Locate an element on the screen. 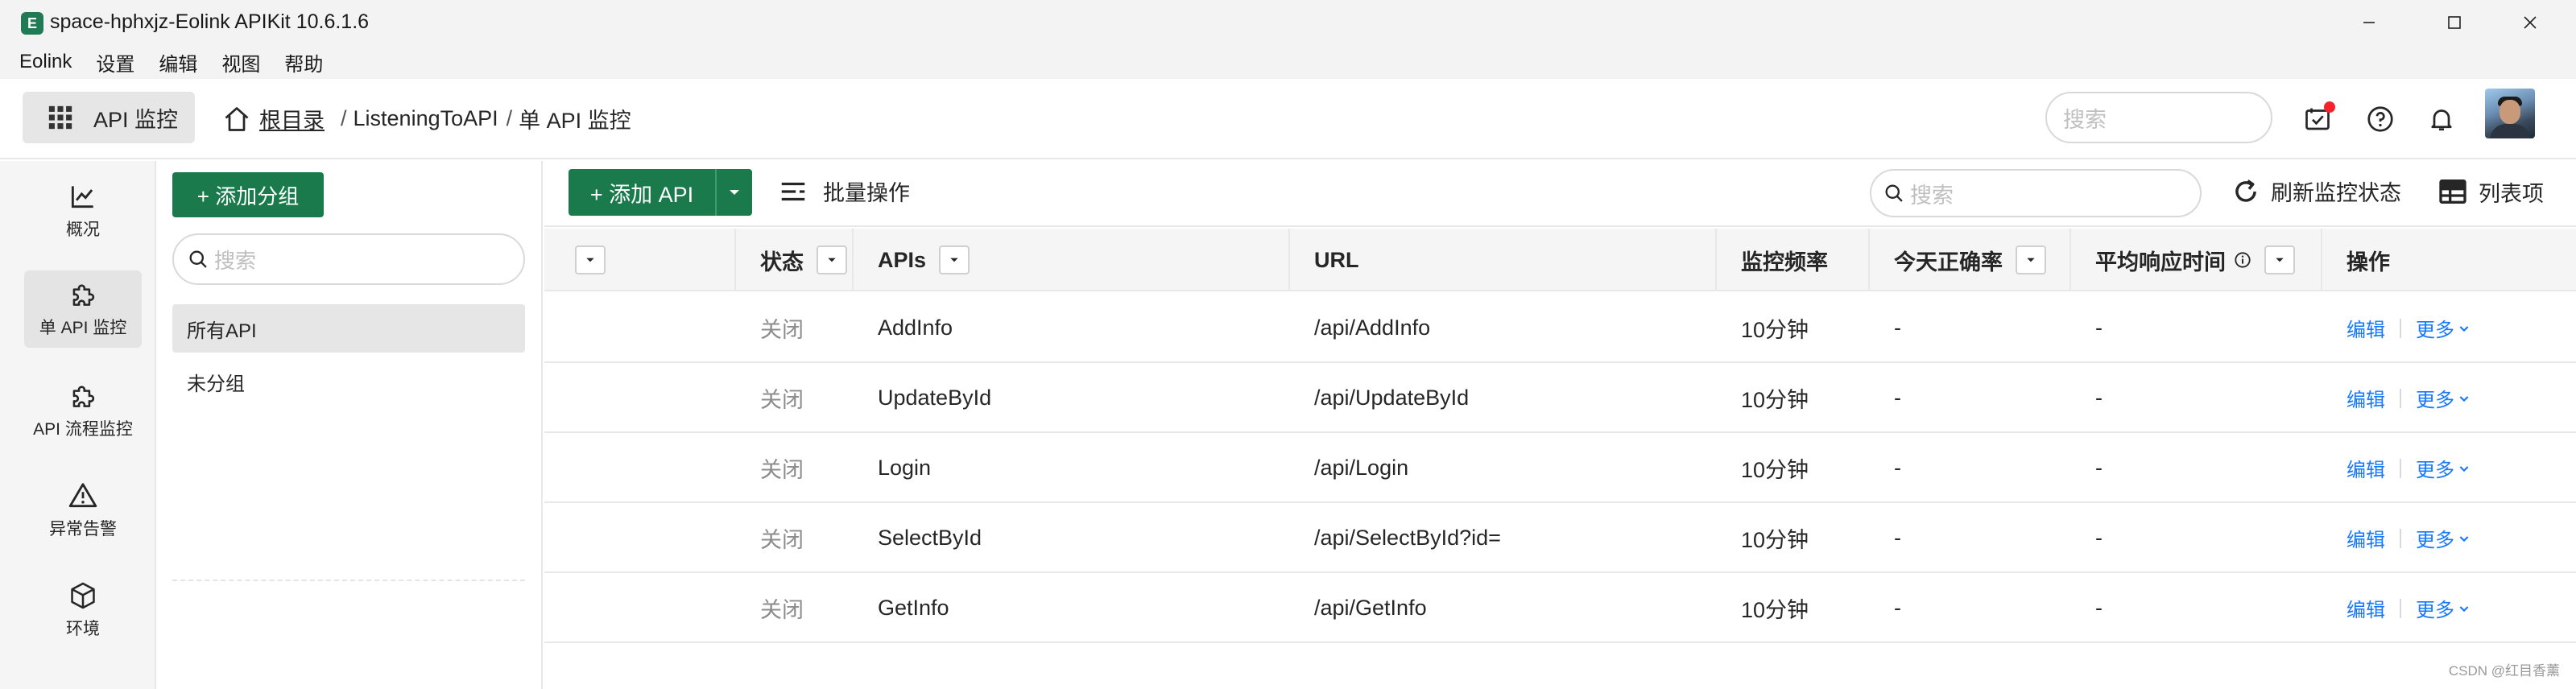 The image size is (2576, 689). menu-settings: 设置 is located at coordinates (115, 62).